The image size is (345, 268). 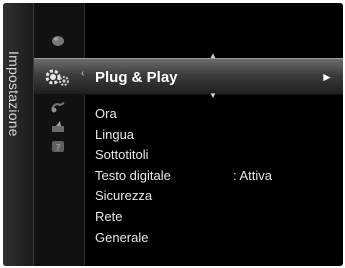 What do you see at coordinates (215, 196) in the screenshot?
I see `menu-item-sicurezza: Sicurezza` at bounding box center [215, 196].